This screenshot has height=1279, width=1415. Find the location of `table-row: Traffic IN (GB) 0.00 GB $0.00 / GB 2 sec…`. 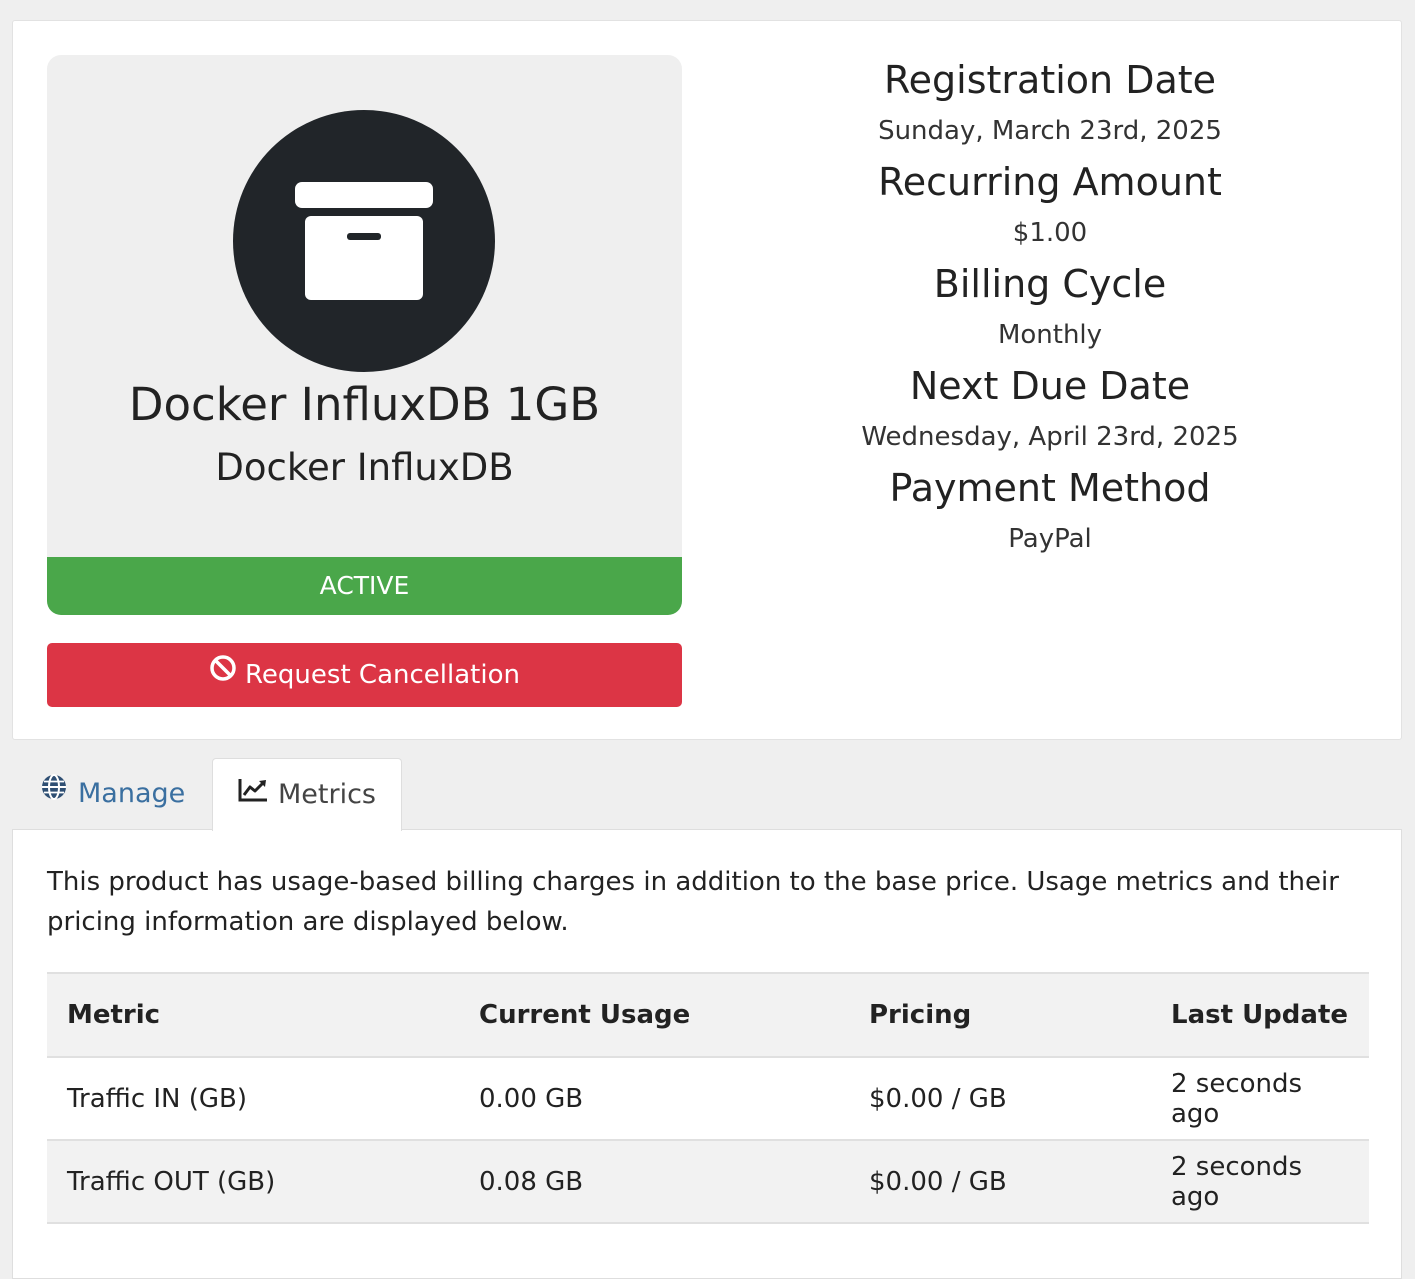

table-row: Traffic IN (GB) 0.00 GB $0.00 / GB 2 sec… is located at coordinates (708, 1099).